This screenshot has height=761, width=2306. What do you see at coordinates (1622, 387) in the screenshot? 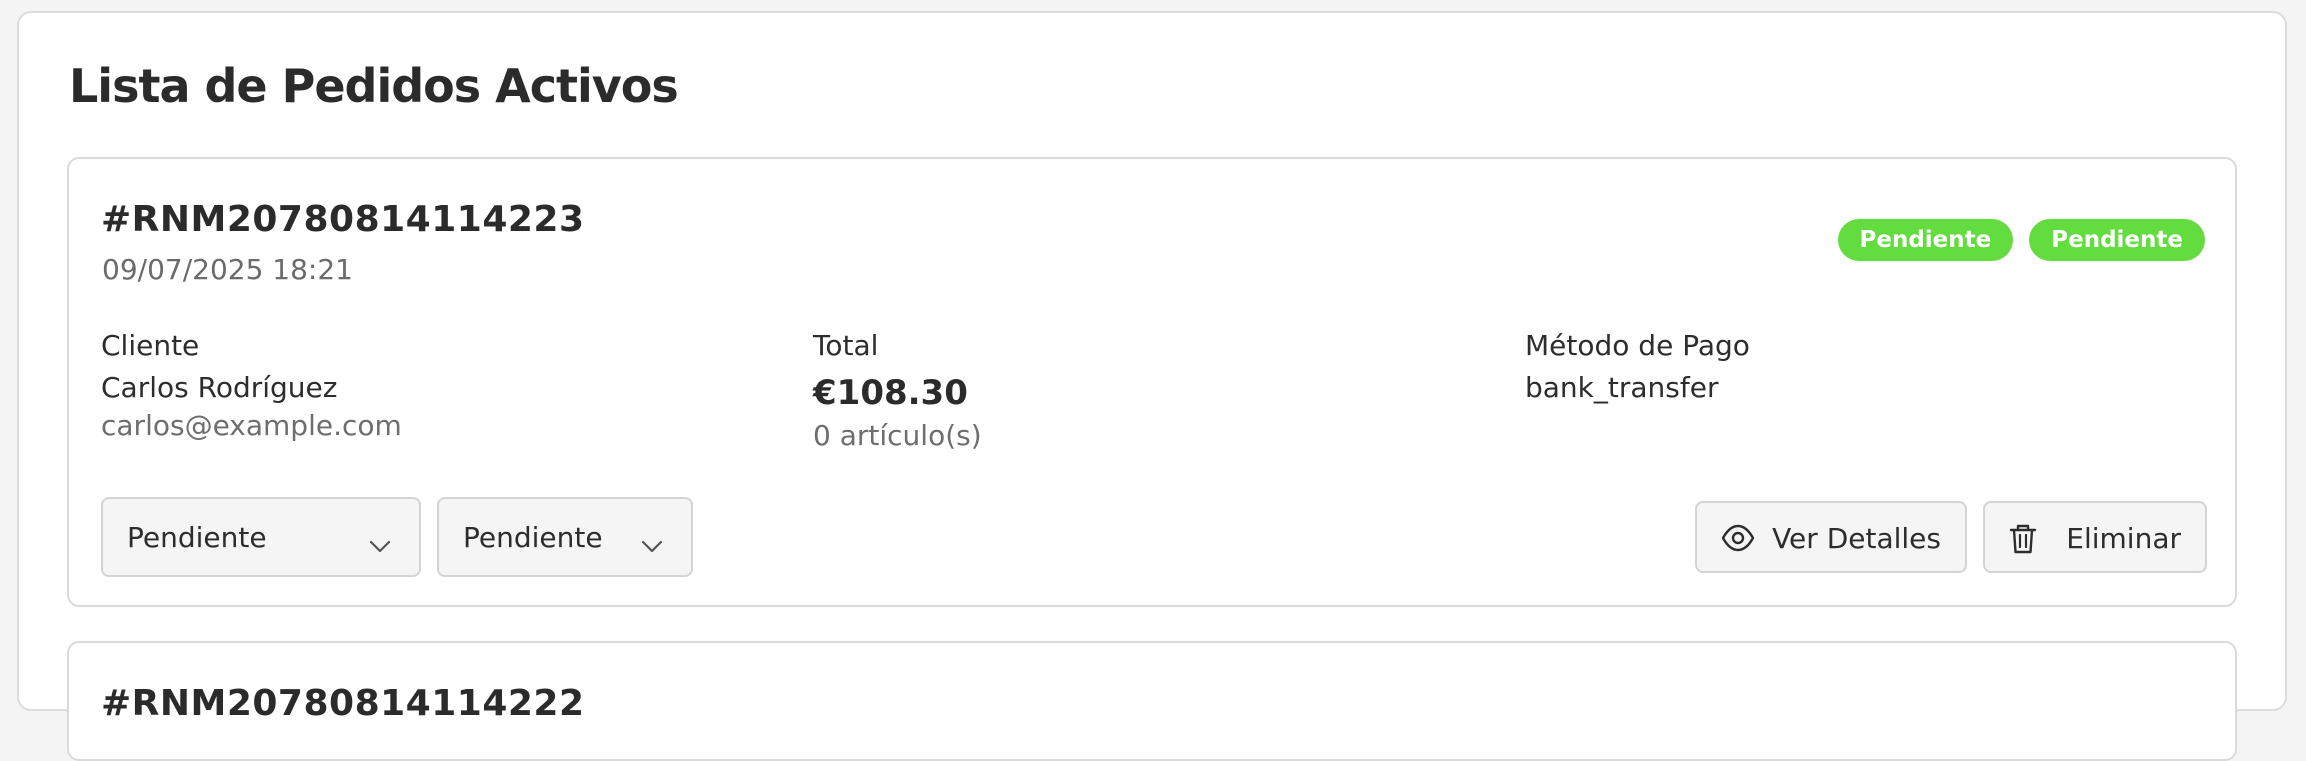
I see `payment-method: bank_transfer` at bounding box center [1622, 387].